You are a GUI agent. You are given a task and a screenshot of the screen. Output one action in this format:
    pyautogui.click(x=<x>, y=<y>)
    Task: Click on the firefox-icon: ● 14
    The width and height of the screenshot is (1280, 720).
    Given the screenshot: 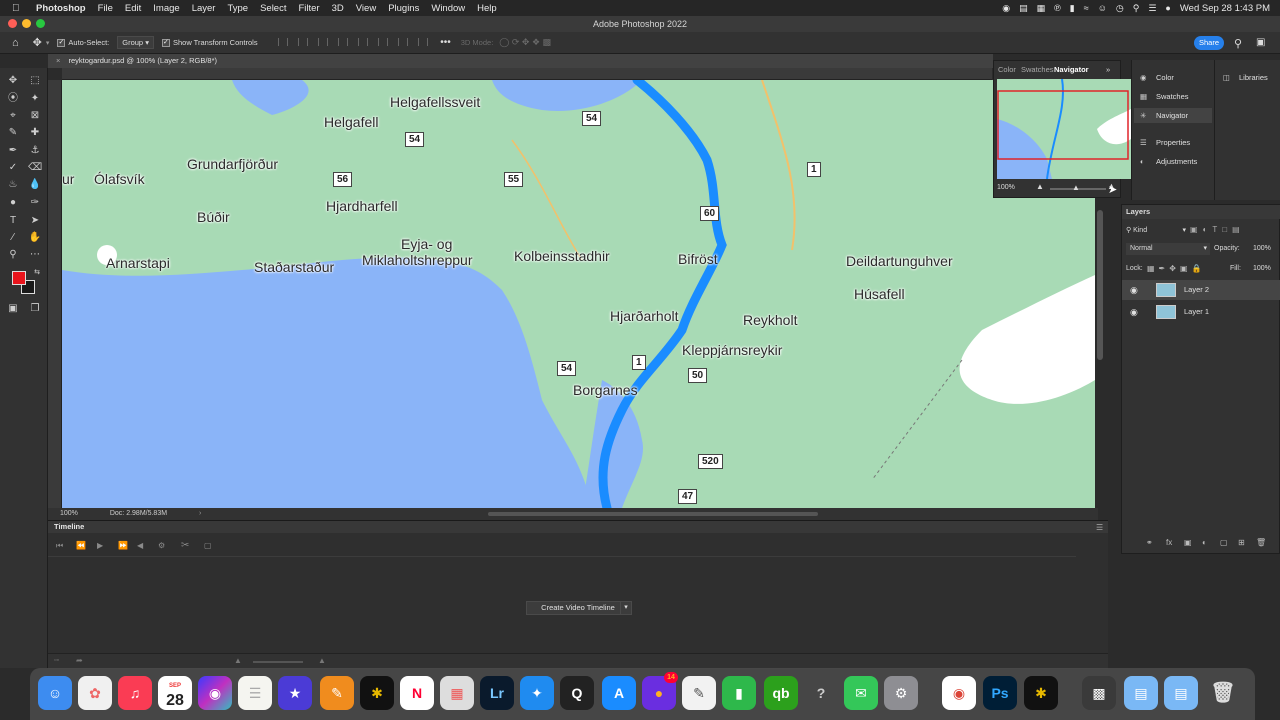 What is the action you would take?
    pyautogui.click(x=660, y=691)
    